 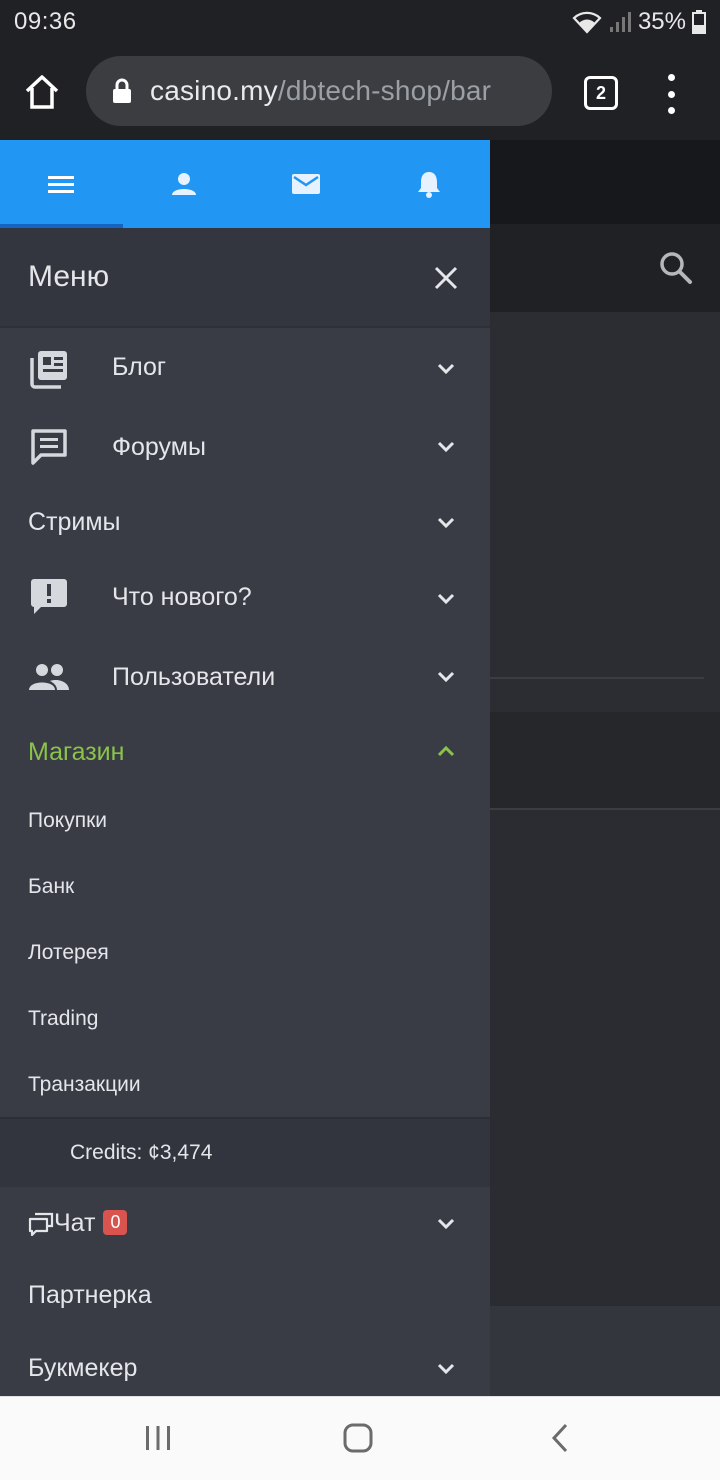 I want to click on menu-item-label: Букмекер, so click(x=83, y=1368).